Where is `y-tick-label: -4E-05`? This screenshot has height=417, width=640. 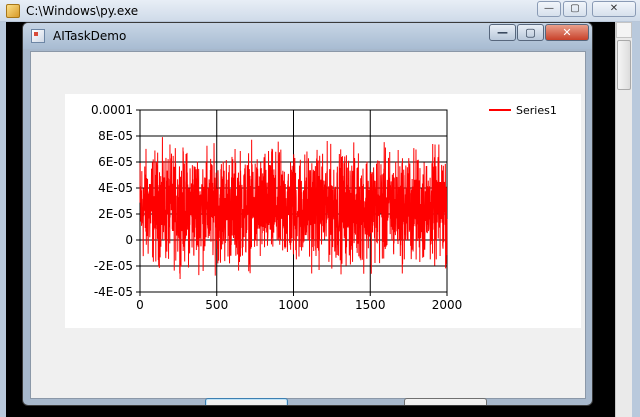
y-tick-label: -4E-05 is located at coordinates (113, 292).